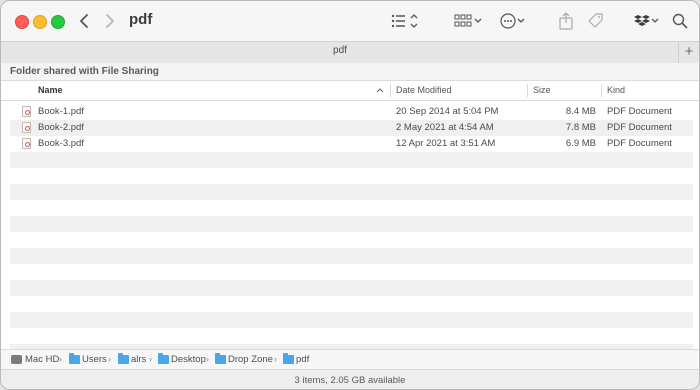 This screenshot has height=390, width=700. Describe the element at coordinates (302, 359) in the screenshot. I see `path-crumb-pdf: pdf` at that location.